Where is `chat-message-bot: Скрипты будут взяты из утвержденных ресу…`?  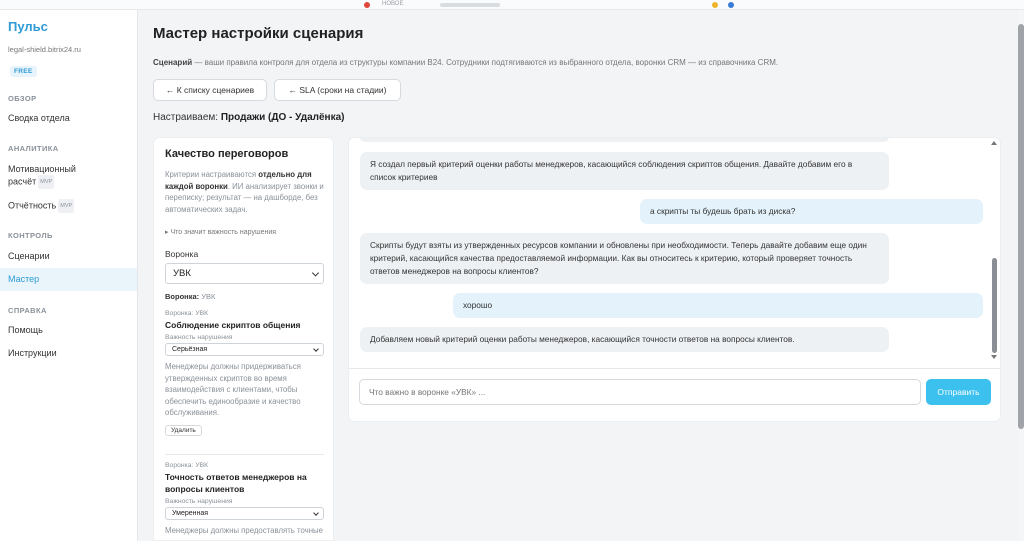
chat-message-bot: Скрипты будут взяты из утвержденных ресу… is located at coordinates (624, 258).